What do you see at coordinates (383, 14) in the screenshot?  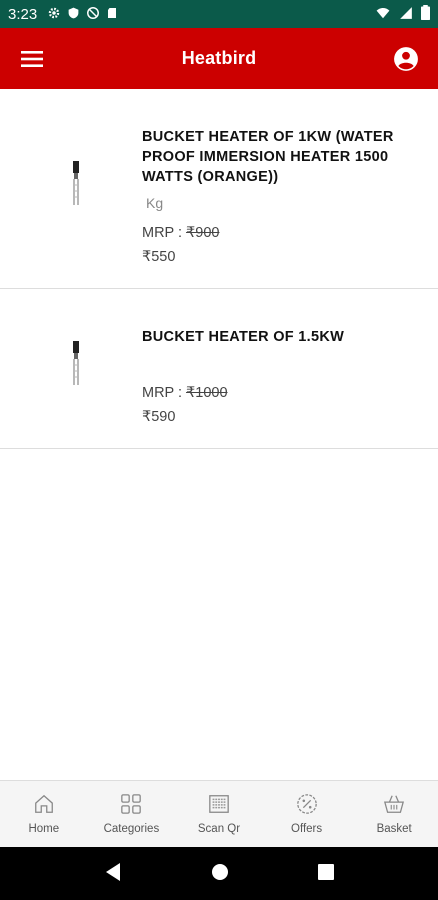 I see `wifi-icon` at bounding box center [383, 14].